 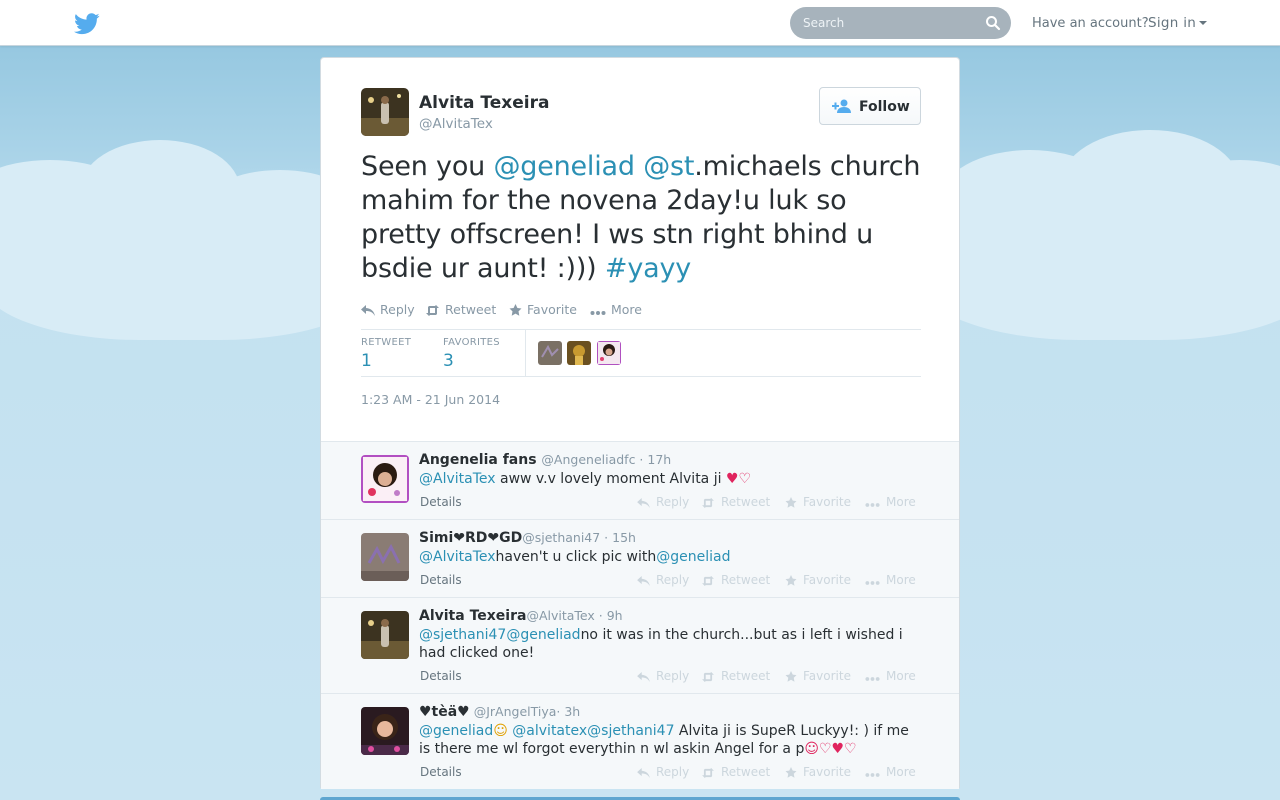 I want to click on reply-text-part: haven't u click pic with, so click(x=576, y=557).